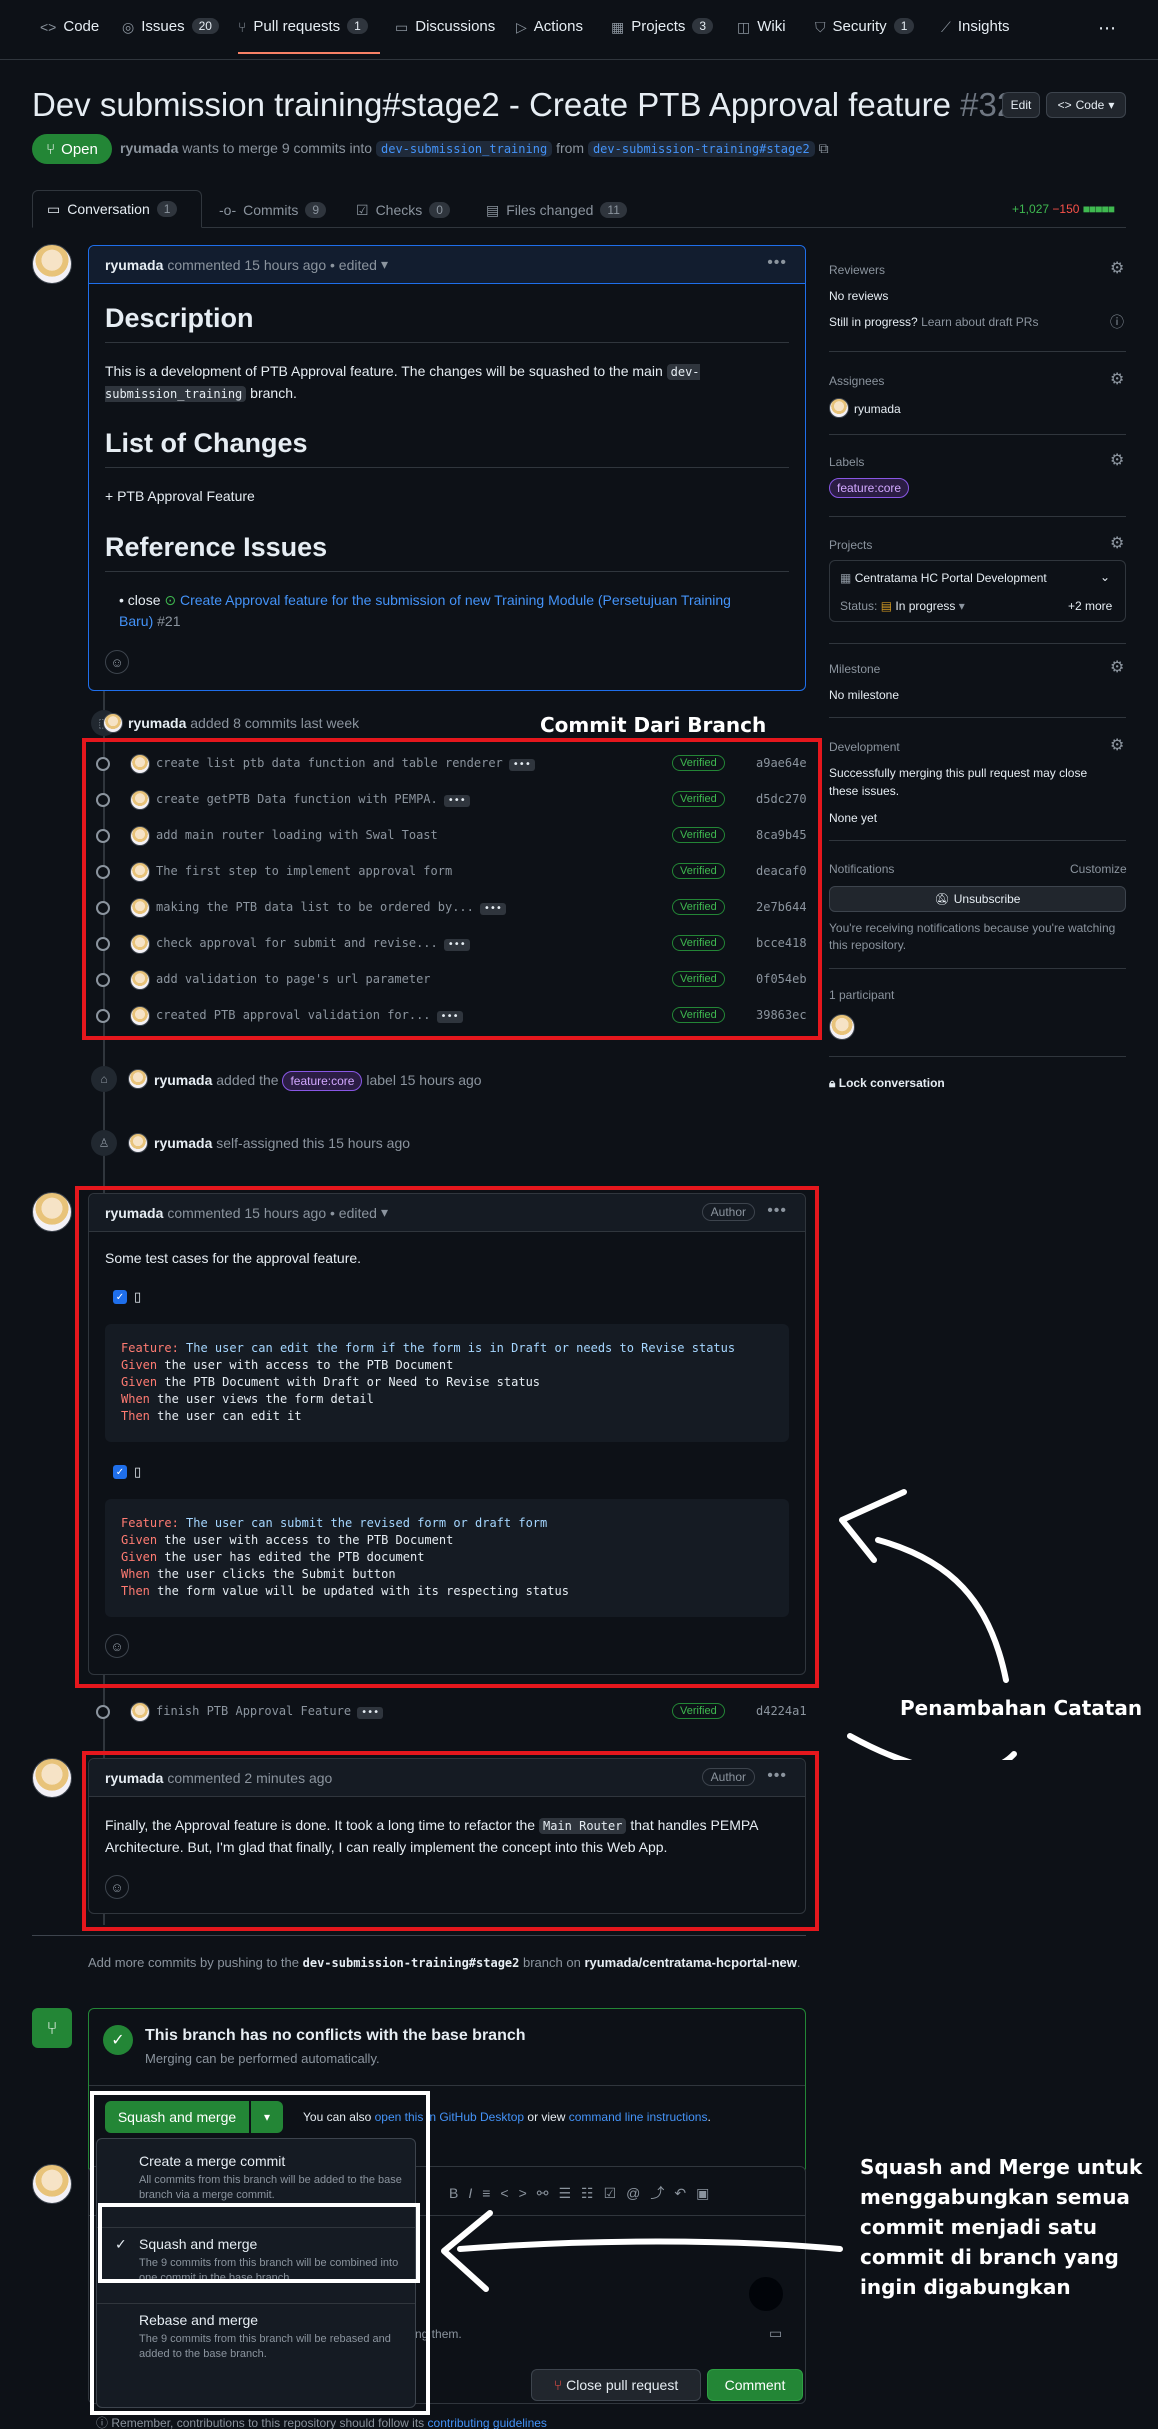 Image resolution: width=1158 pixels, height=2429 pixels. What do you see at coordinates (781, 943) in the screenshot?
I see `commit-sha: bcce418` at bounding box center [781, 943].